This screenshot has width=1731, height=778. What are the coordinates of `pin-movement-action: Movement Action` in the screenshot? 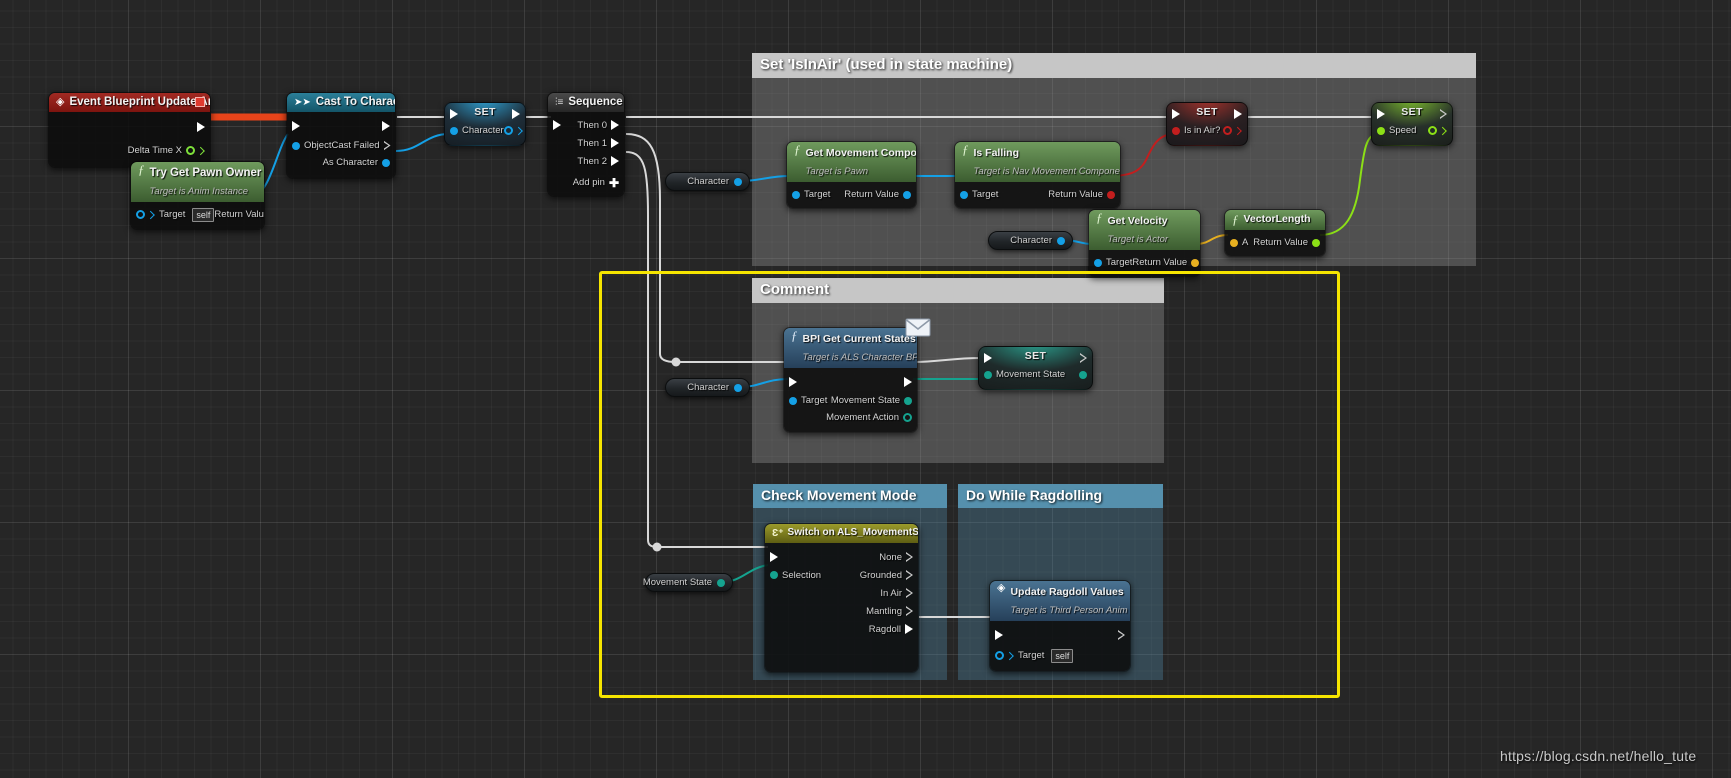 It's located at (871, 417).